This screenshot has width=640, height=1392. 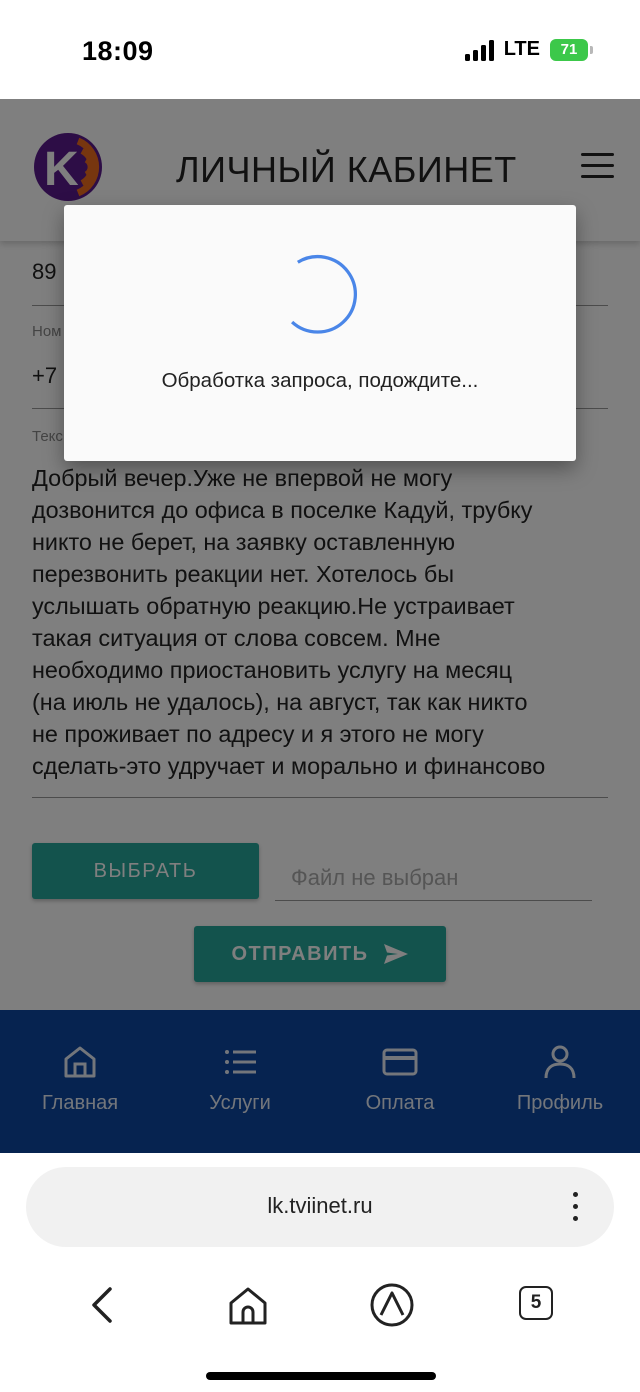 I want to click on signal-strength-icon, so click(x=479, y=50).